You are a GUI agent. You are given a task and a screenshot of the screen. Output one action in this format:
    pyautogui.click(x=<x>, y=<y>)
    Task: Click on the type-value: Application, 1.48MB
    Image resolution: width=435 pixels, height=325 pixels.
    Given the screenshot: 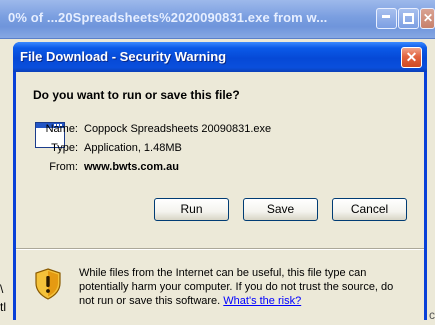 What is the action you would take?
    pyautogui.click(x=133, y=148)
    